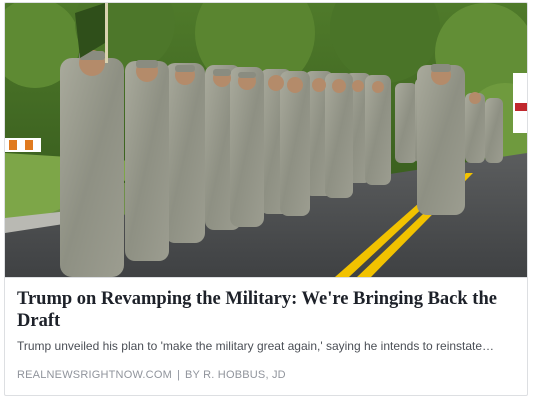 The image size is (533, 401). I want to click on byline: BY R. HOBBUS, JD, so click(235, 375).